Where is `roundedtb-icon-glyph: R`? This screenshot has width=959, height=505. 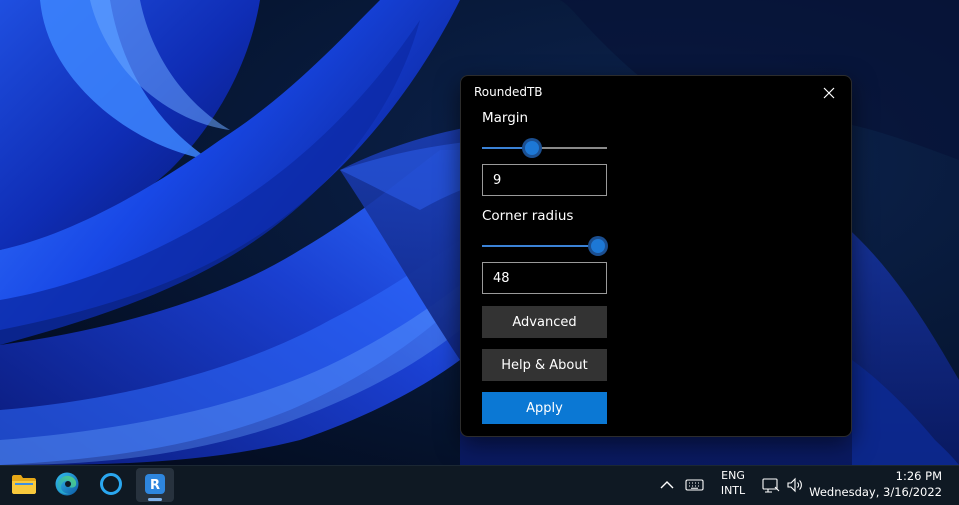
roundedtb-icon-glyph: R is located at coordinates (155, 485).